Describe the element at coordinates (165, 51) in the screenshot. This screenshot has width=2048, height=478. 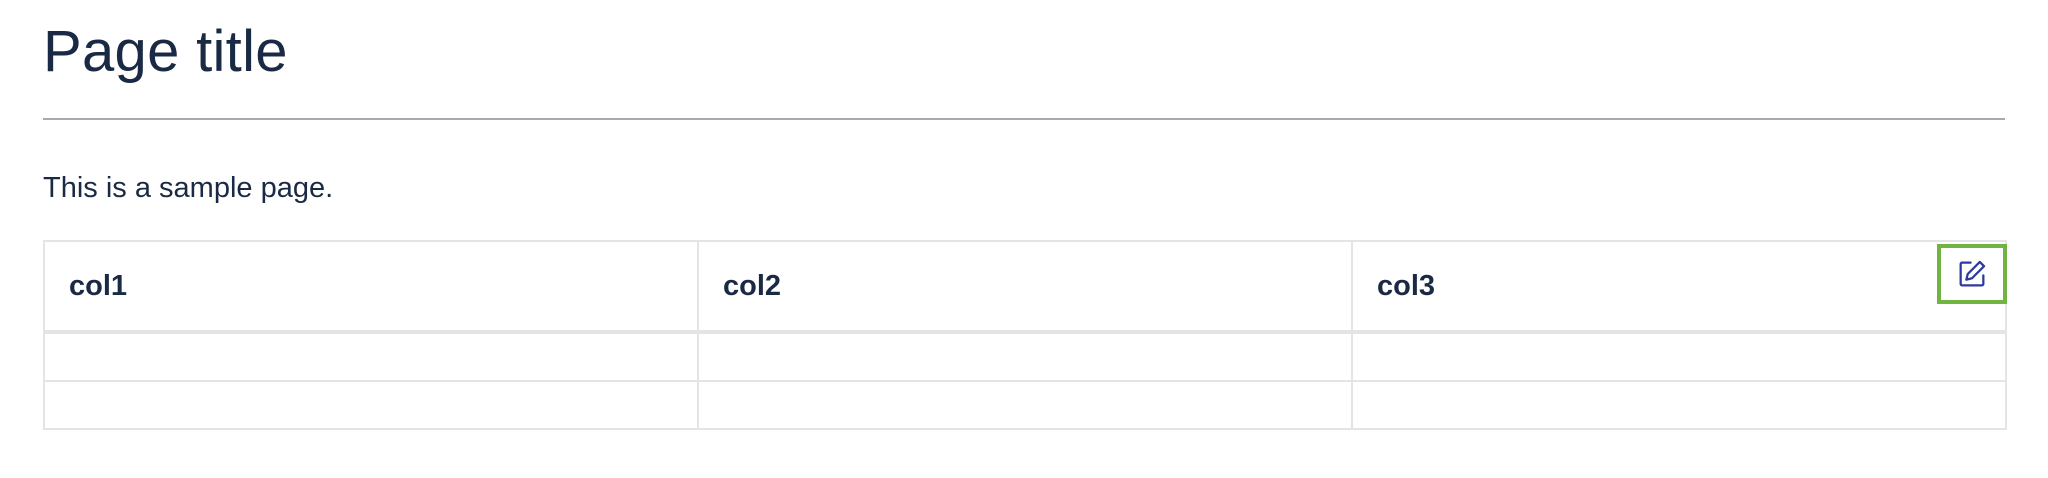
I see `page-title: Page title` at that location.